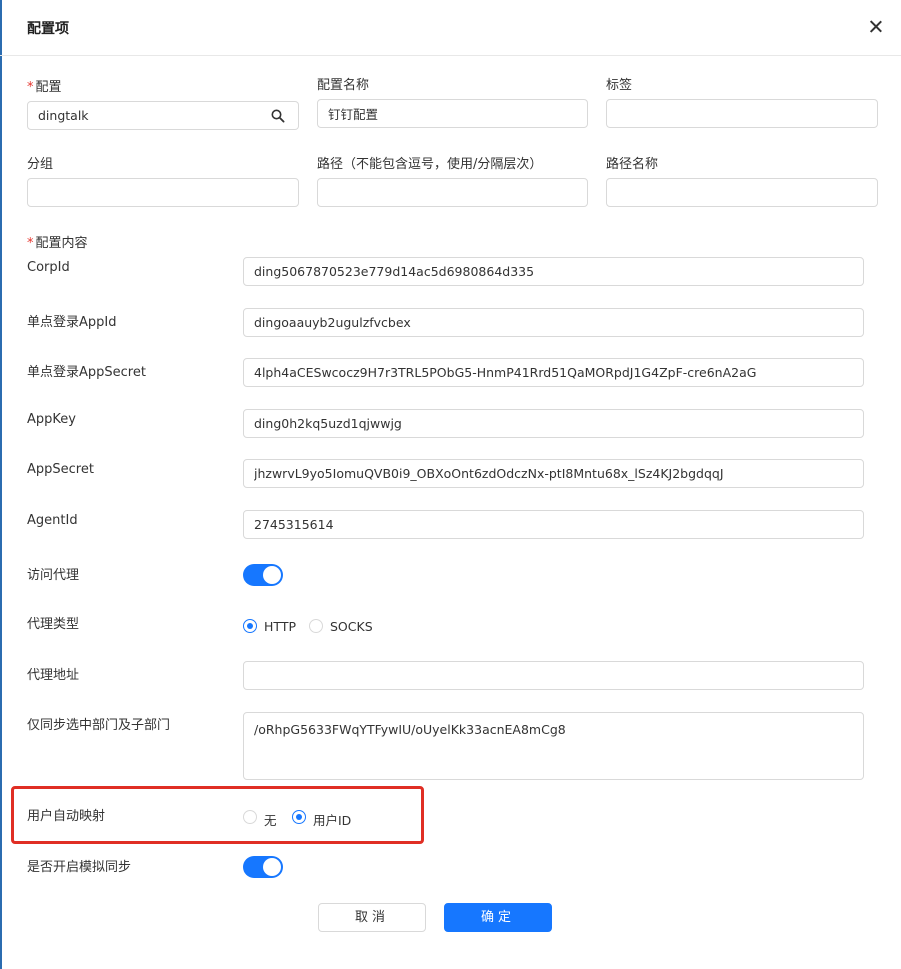 Image resolution: width=901 pixels, height=969 pixels. Describe the element at coordinates (1, 484) in the screenshot. I see `dialog-left-edge` at that location.